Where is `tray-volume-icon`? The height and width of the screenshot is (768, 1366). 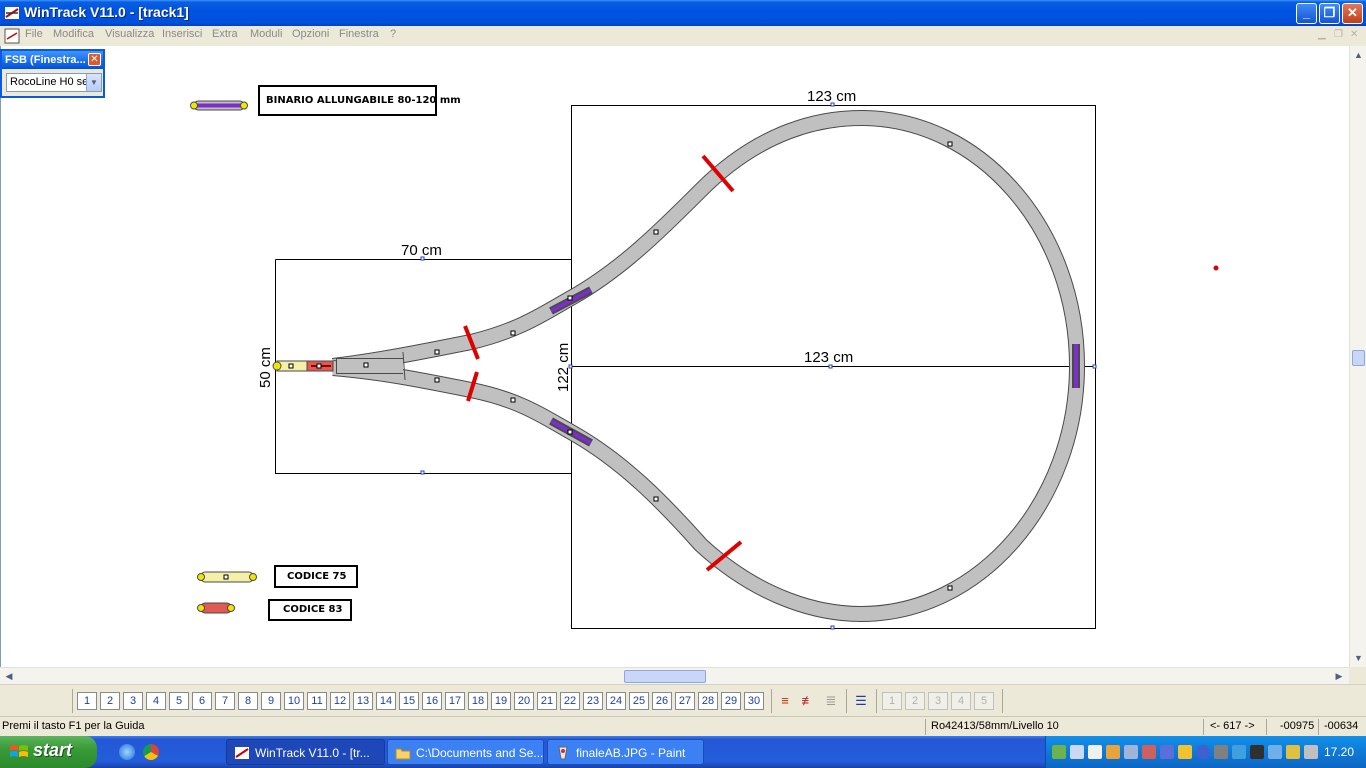
tray-volume-icon is located at coordinates (1293, 752).